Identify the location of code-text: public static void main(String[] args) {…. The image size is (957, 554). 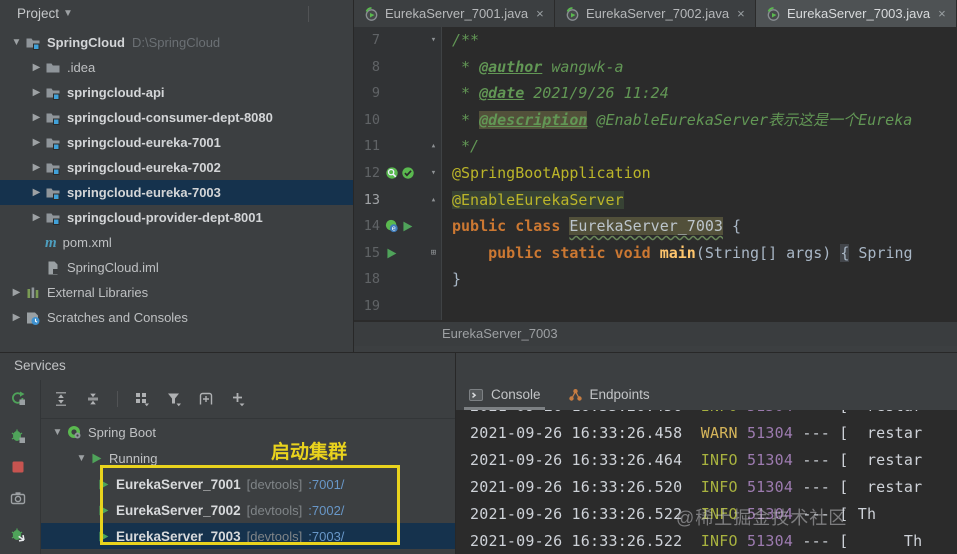
(700, 252).